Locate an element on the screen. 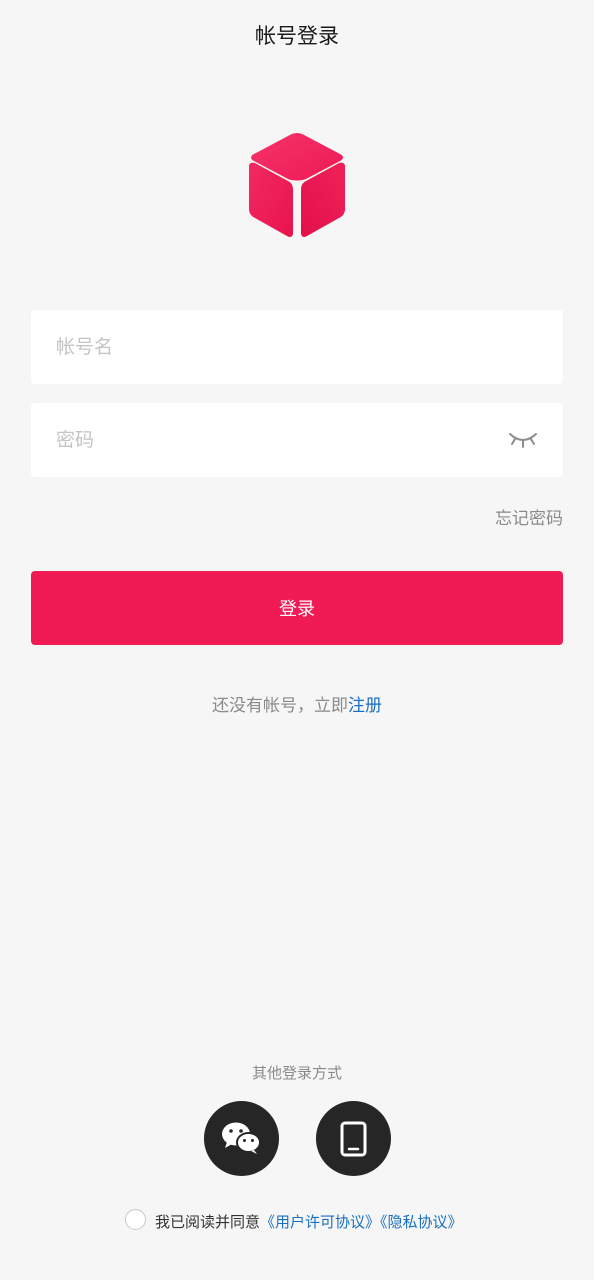 This screenshot has width=594, height=1280. wechat-login-button is located at coordinates (241, 1138).